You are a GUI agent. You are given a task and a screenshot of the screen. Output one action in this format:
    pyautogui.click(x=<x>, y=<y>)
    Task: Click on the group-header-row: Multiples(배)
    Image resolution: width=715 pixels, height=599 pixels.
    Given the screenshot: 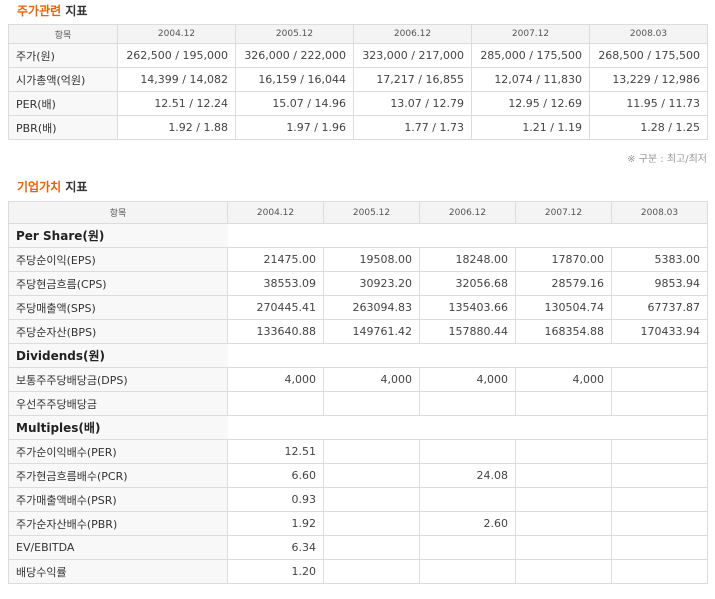 What is the action you would take?
    pyautogui.click(x=358, y=427)
    